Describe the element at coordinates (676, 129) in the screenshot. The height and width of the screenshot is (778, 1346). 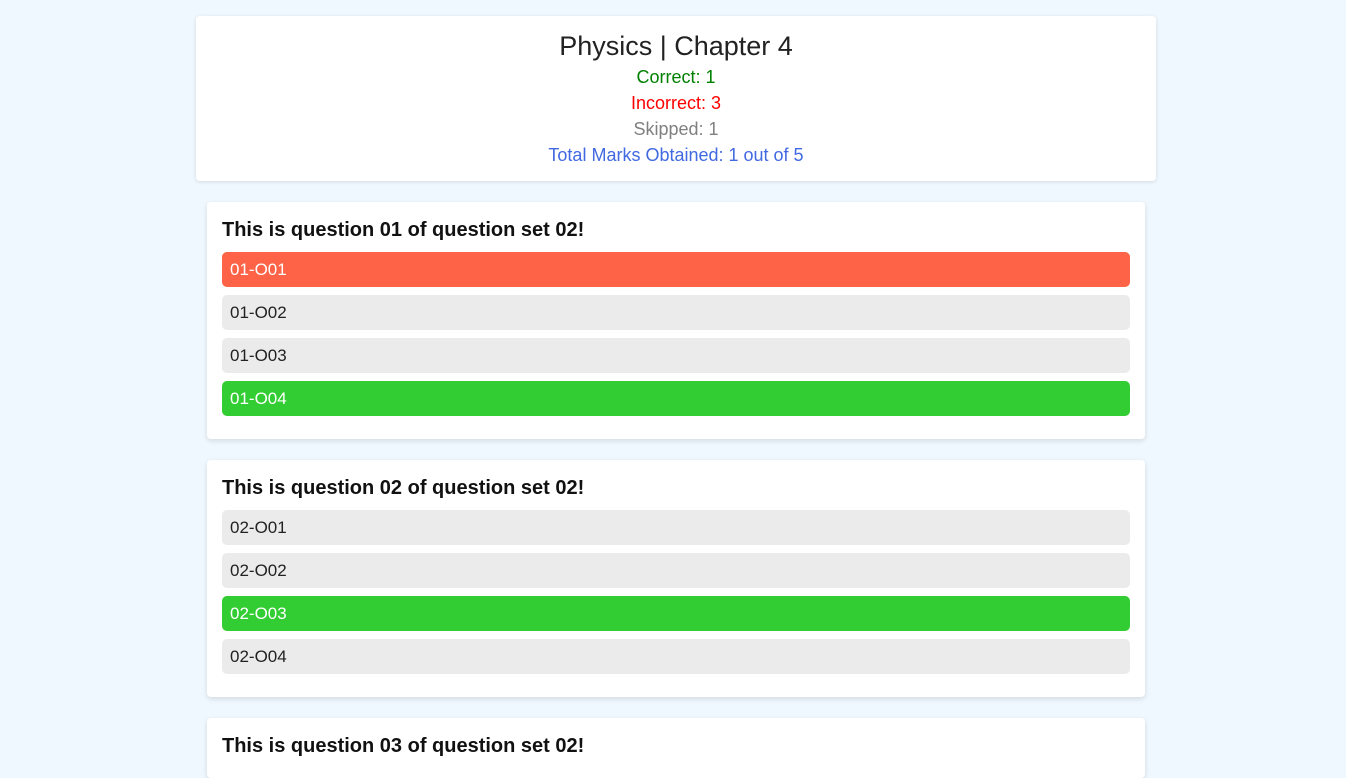
I see `skipped-count: Skipped: 1` at that location.